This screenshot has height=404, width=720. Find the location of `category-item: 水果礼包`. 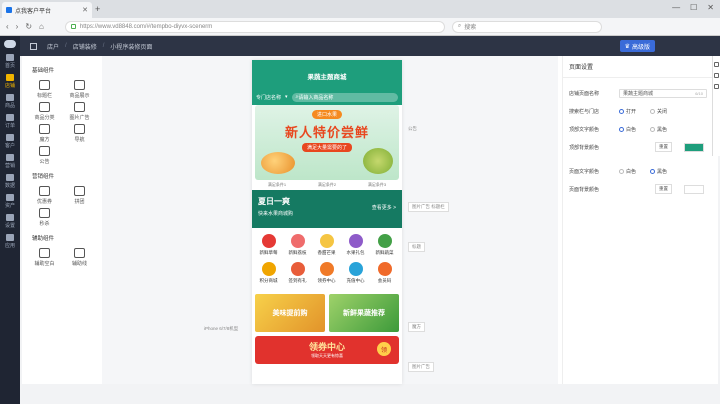

category-item: 水果礼包 is located at coordinates (355, 248).